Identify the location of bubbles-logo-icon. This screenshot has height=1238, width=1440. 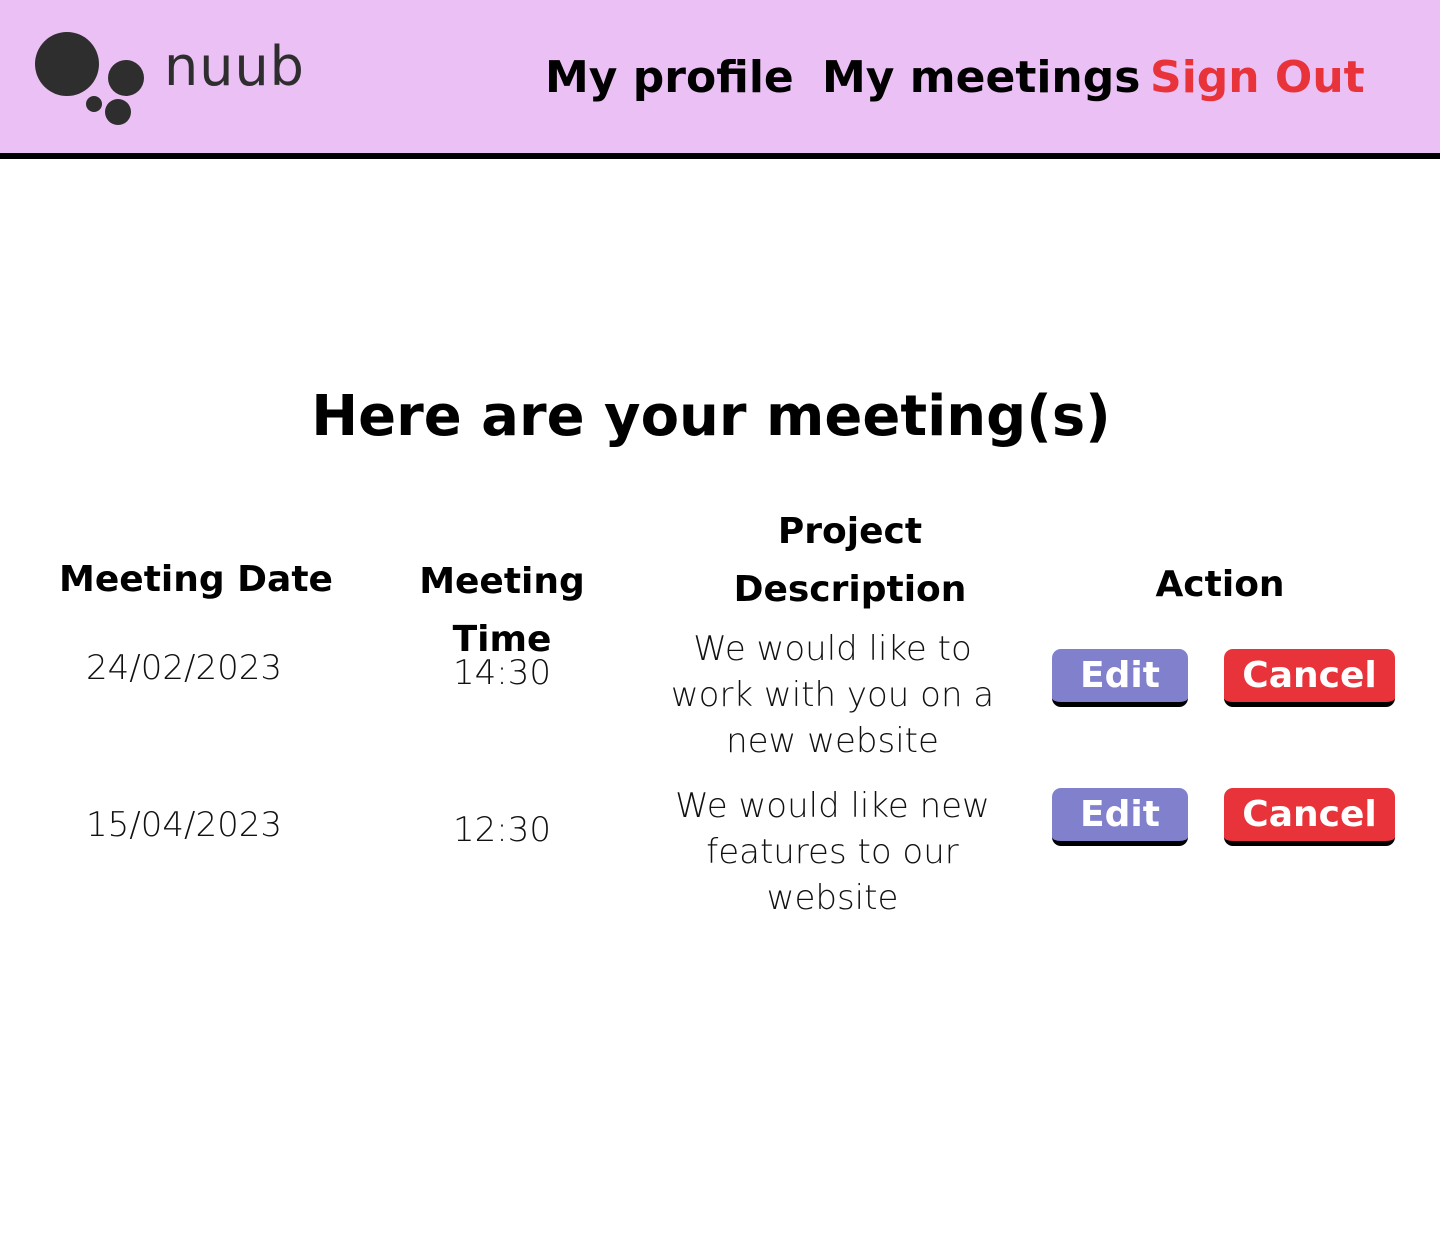
(89, 78).